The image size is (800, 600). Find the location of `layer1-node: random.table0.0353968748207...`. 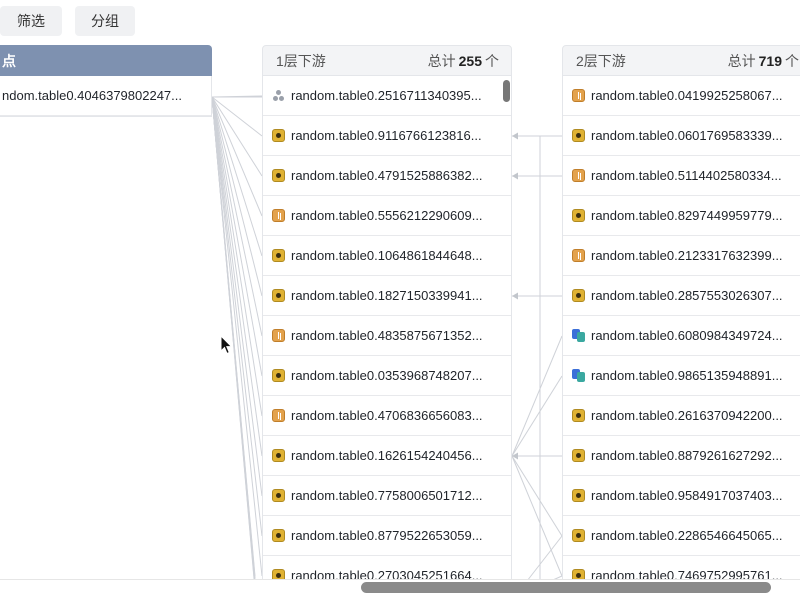

layer1-node: random.table0.0353968748207... is located at coordinates (387, 376).